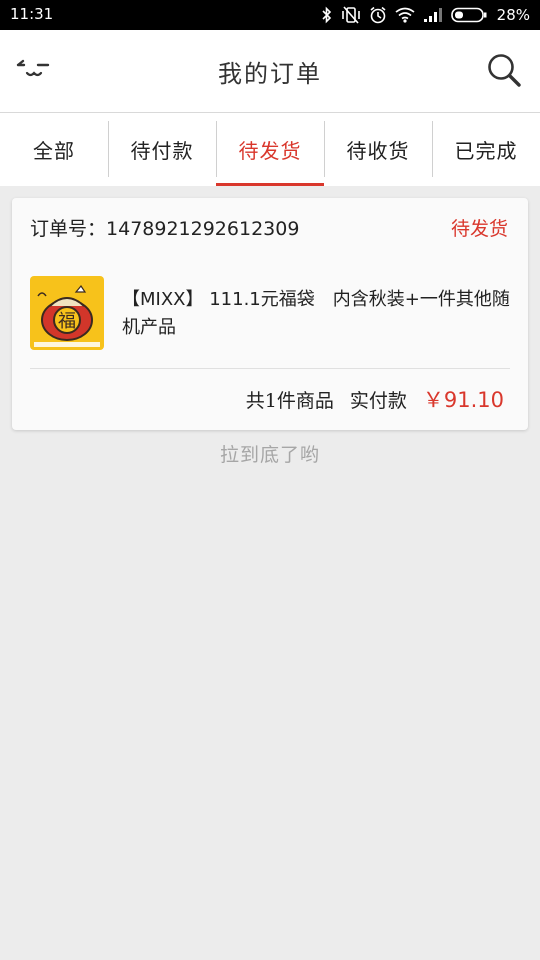 This screenshot has width=540, height=960. I want to click on product-thumbnail: 福, so click(67, 313).